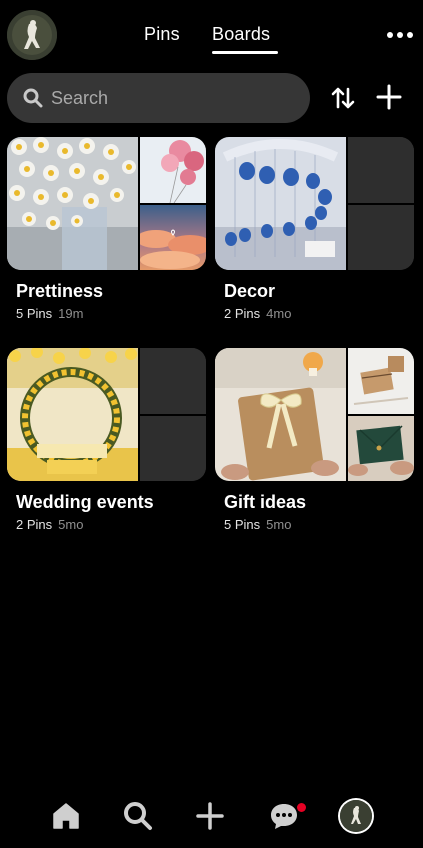  Describe the element at coordinates (390, 35) in the screenshot. I see `ellipsis-icon` at that location.